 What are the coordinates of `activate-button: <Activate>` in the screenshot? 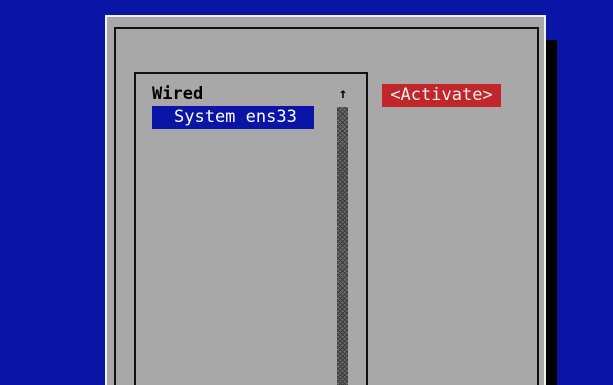 It's located at (441, 95).